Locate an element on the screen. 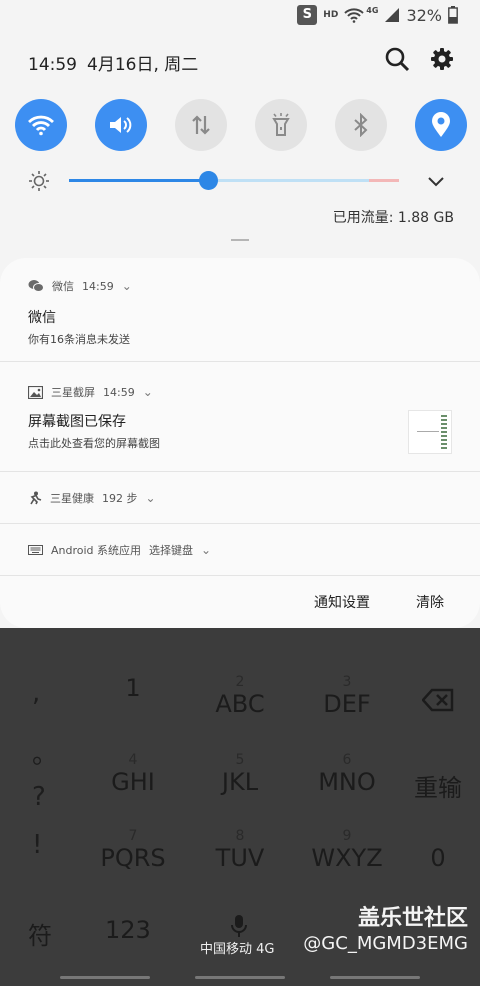 Image resolution: width=480 pixels, height=986 pixels. status-bar: S HD 4G 32% is located at coordinates (377, 15).